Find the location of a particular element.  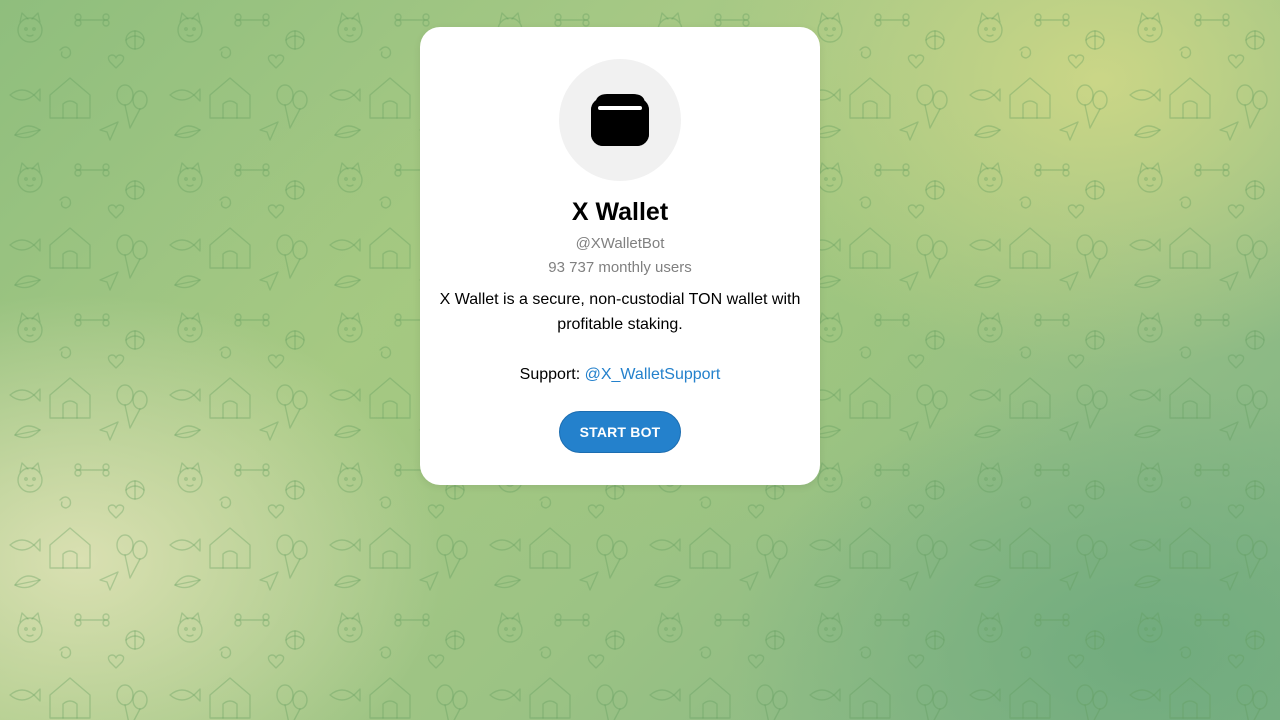

start-bot-button: START BOT is located at coordinates (620, 432).